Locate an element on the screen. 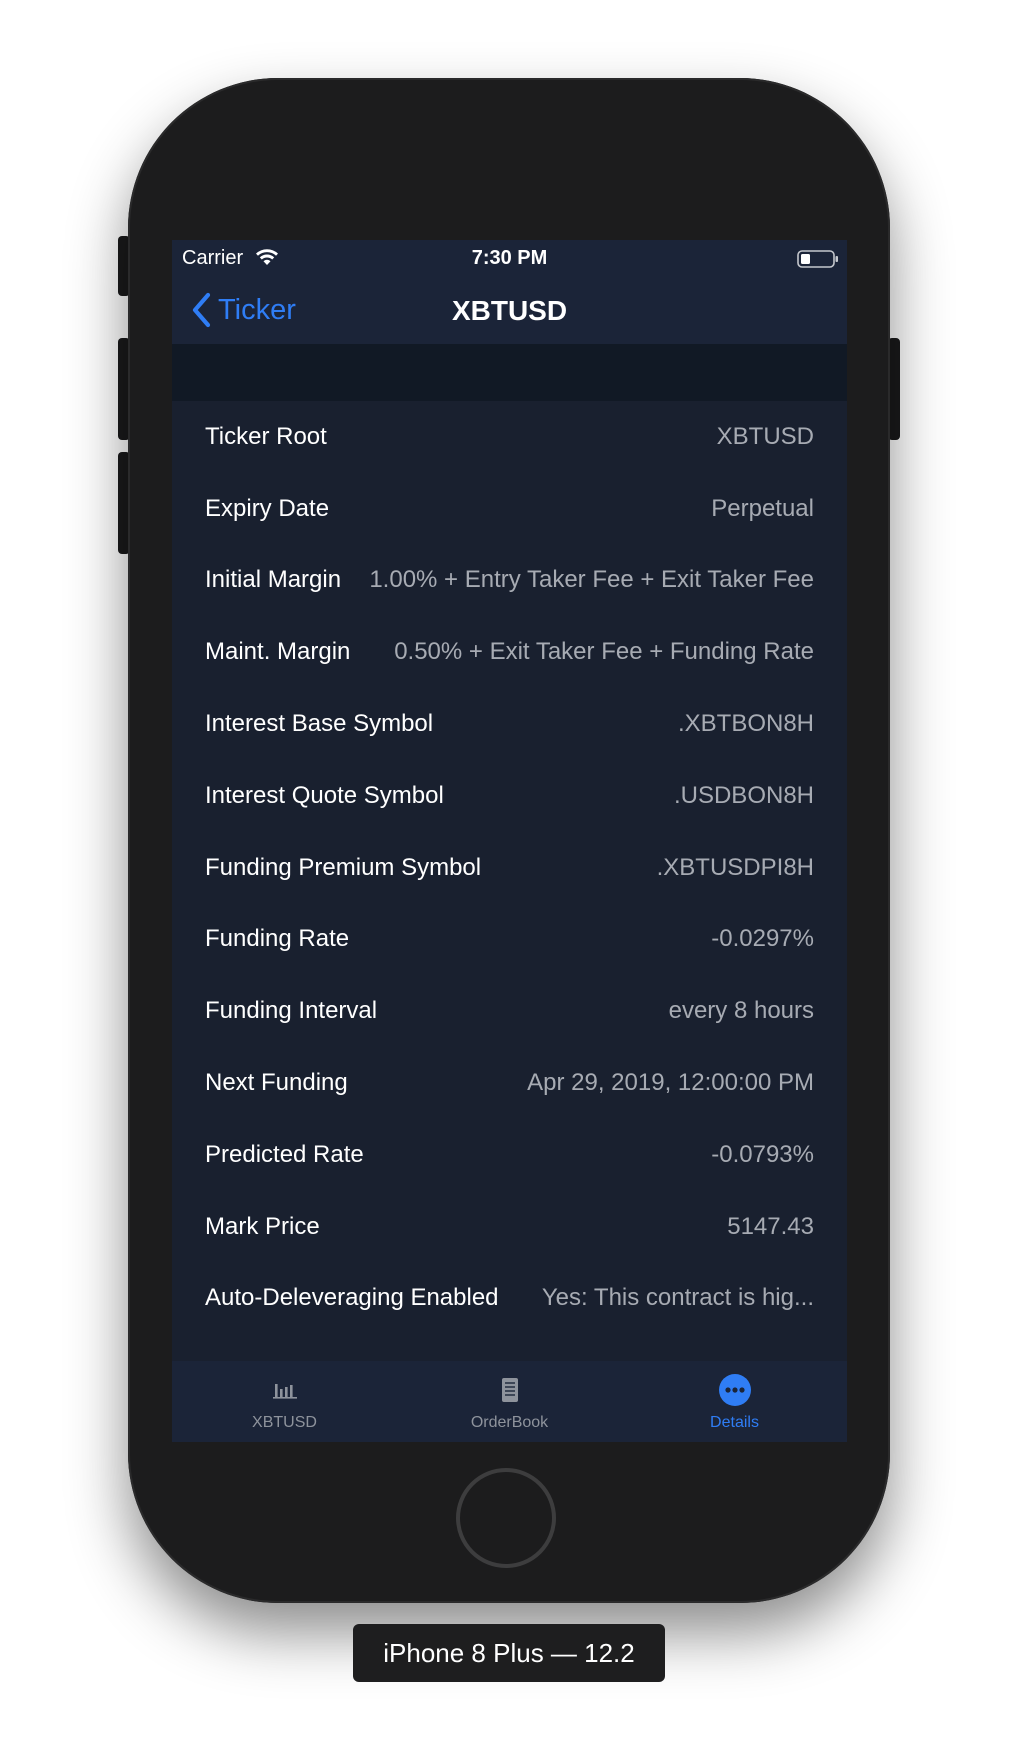  status-bar: Carrier 7:30 PM is located at coordinates (509, 258).